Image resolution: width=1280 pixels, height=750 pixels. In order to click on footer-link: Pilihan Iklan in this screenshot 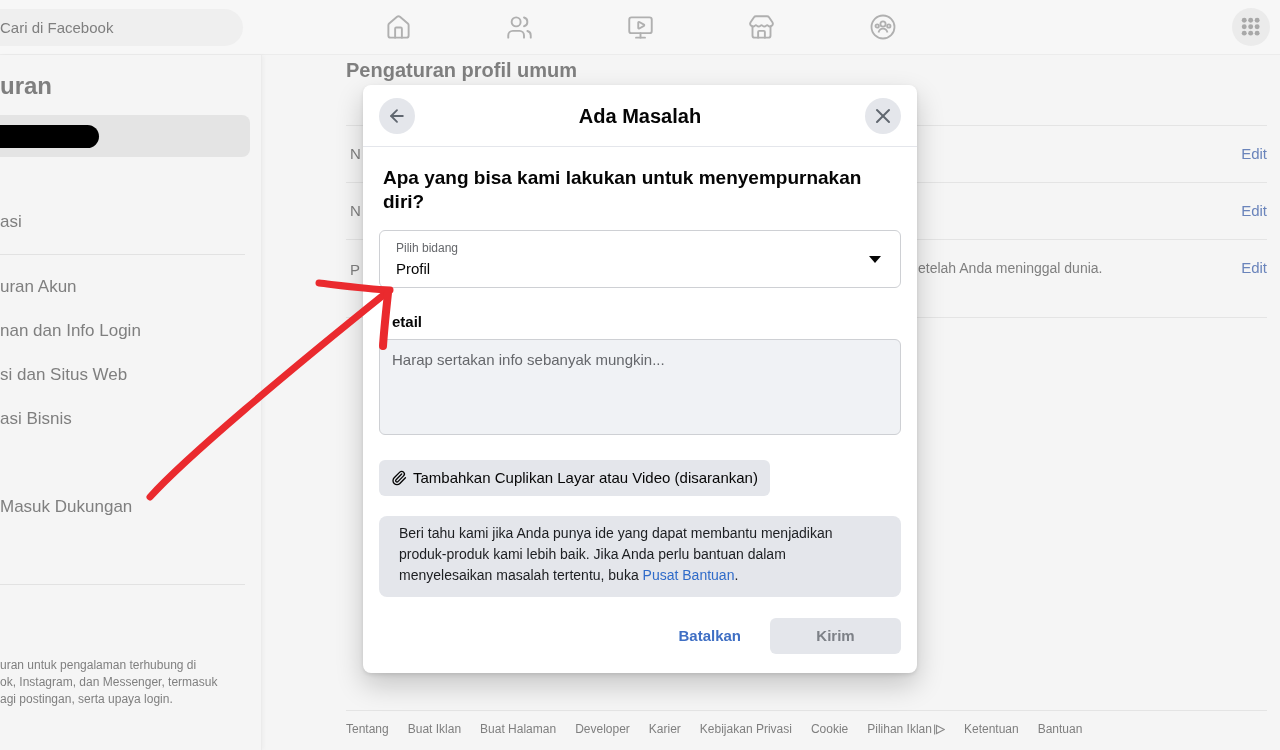, I will do `click(899, 729)`.